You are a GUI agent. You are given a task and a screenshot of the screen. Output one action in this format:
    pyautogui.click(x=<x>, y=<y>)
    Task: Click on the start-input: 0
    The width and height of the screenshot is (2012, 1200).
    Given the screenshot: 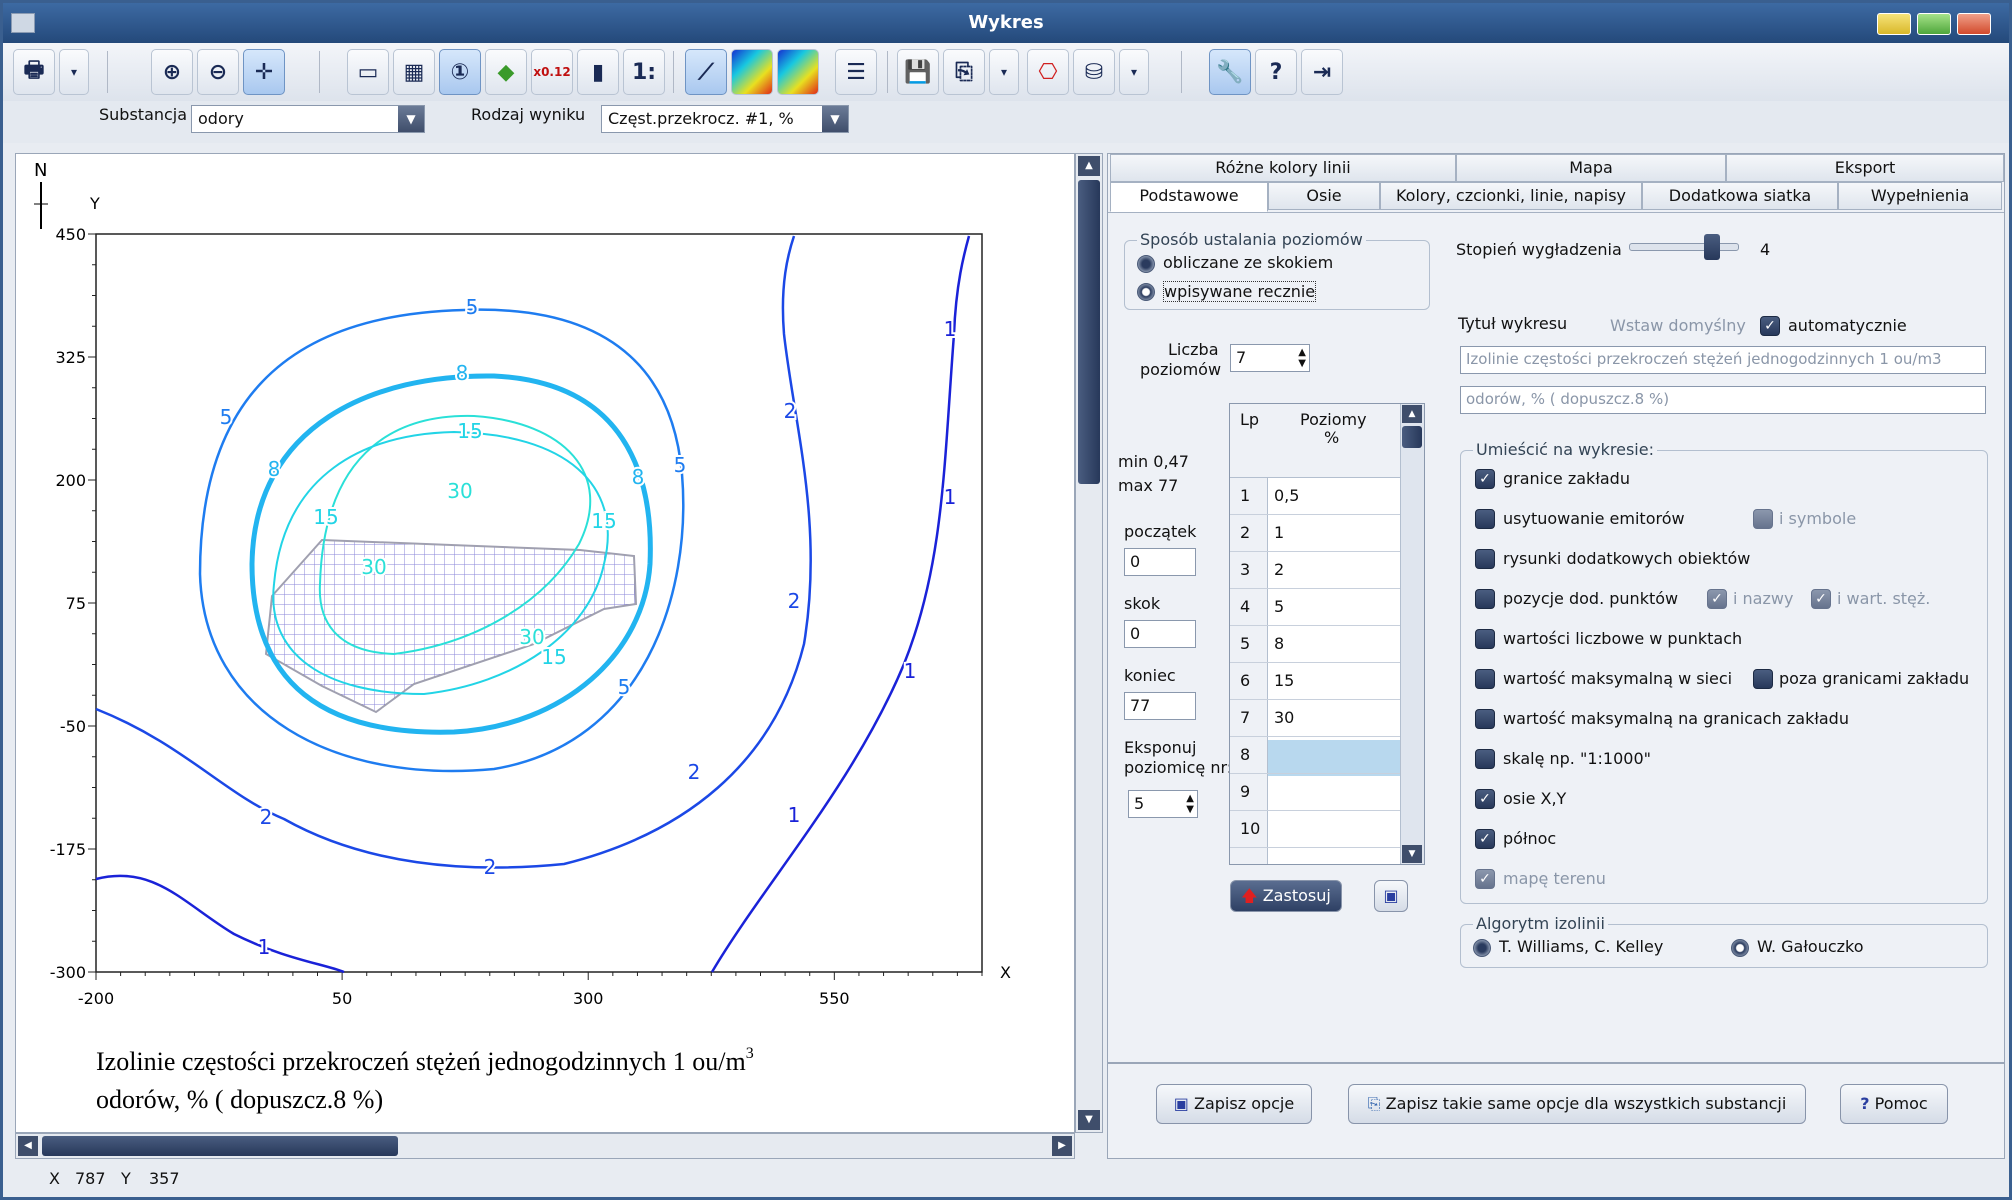 What is the action you would take?
    pyautogui.click(x=1160, y=562)
    